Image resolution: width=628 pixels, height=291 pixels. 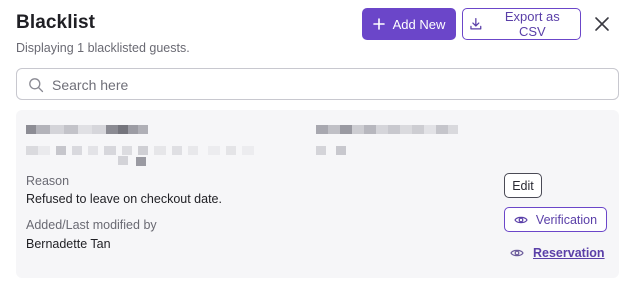 I want to click on close-icon, so click(x=602, y=24).